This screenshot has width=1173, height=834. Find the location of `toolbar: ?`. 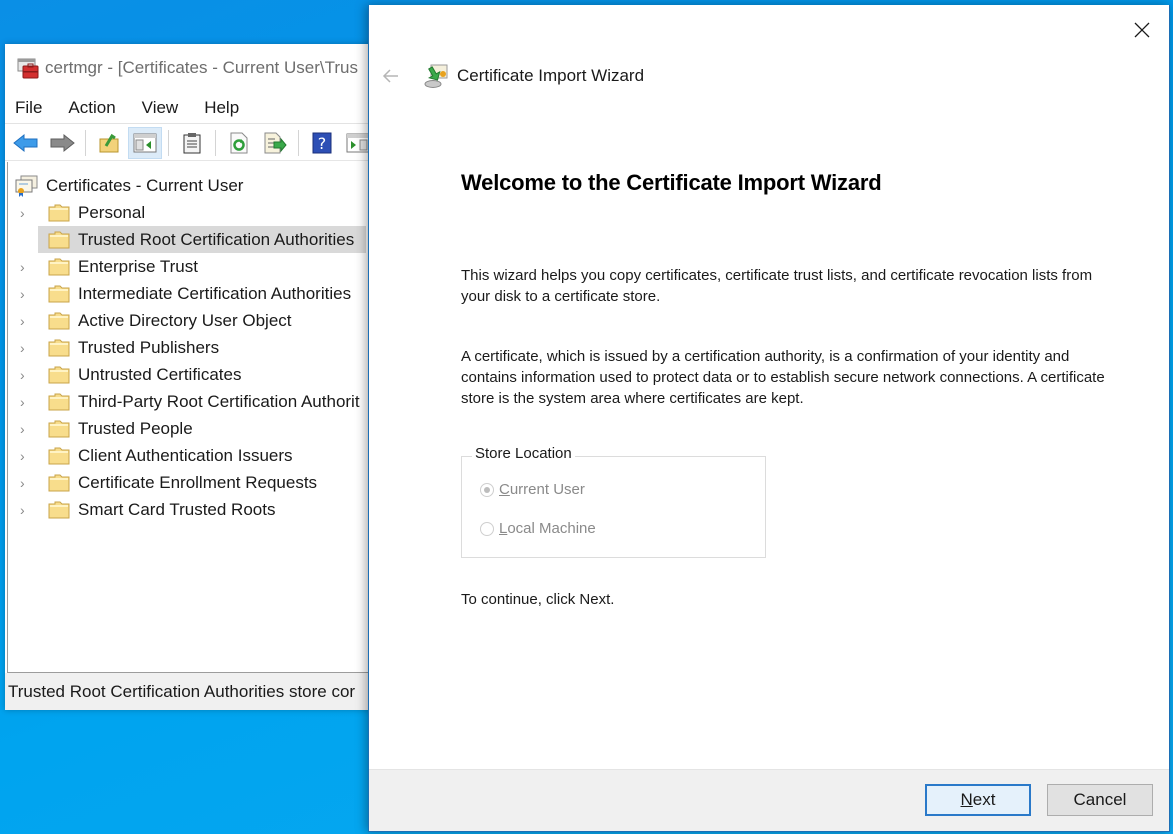

toolbar: ? is located at coordinates (195, 143).